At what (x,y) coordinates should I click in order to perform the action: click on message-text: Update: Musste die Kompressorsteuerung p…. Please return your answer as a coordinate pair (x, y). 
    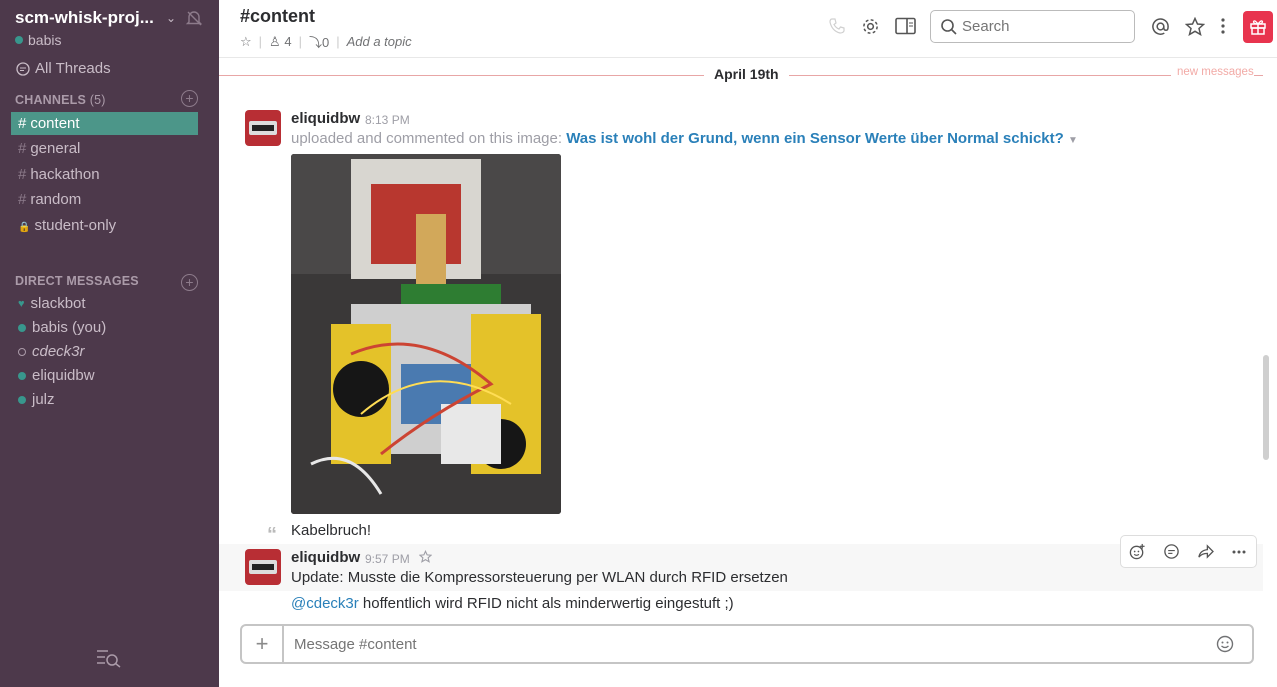
    Looking at the image, I should click on (539, 577).